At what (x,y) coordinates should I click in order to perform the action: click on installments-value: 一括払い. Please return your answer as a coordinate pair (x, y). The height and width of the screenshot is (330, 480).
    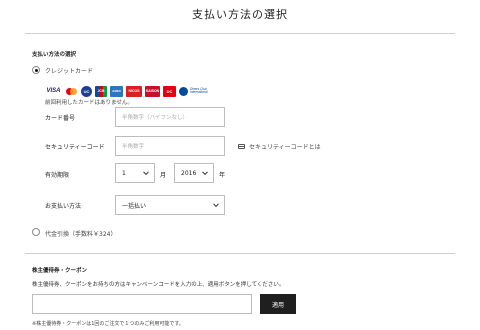
    Looking at the image, I should click on (134, 206).